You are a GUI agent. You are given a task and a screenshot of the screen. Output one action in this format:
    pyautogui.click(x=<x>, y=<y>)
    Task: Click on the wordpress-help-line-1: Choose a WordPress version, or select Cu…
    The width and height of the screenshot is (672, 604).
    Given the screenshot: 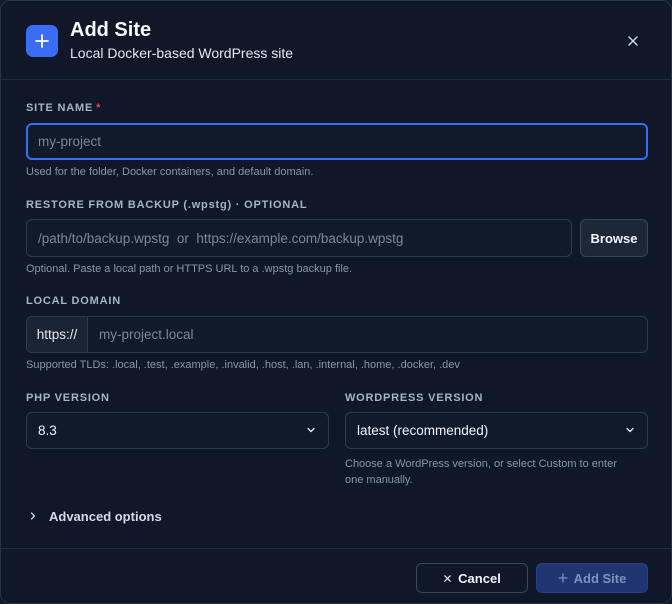 What is the action you would take?
    pyautogui.click(x=481, y=464)
    